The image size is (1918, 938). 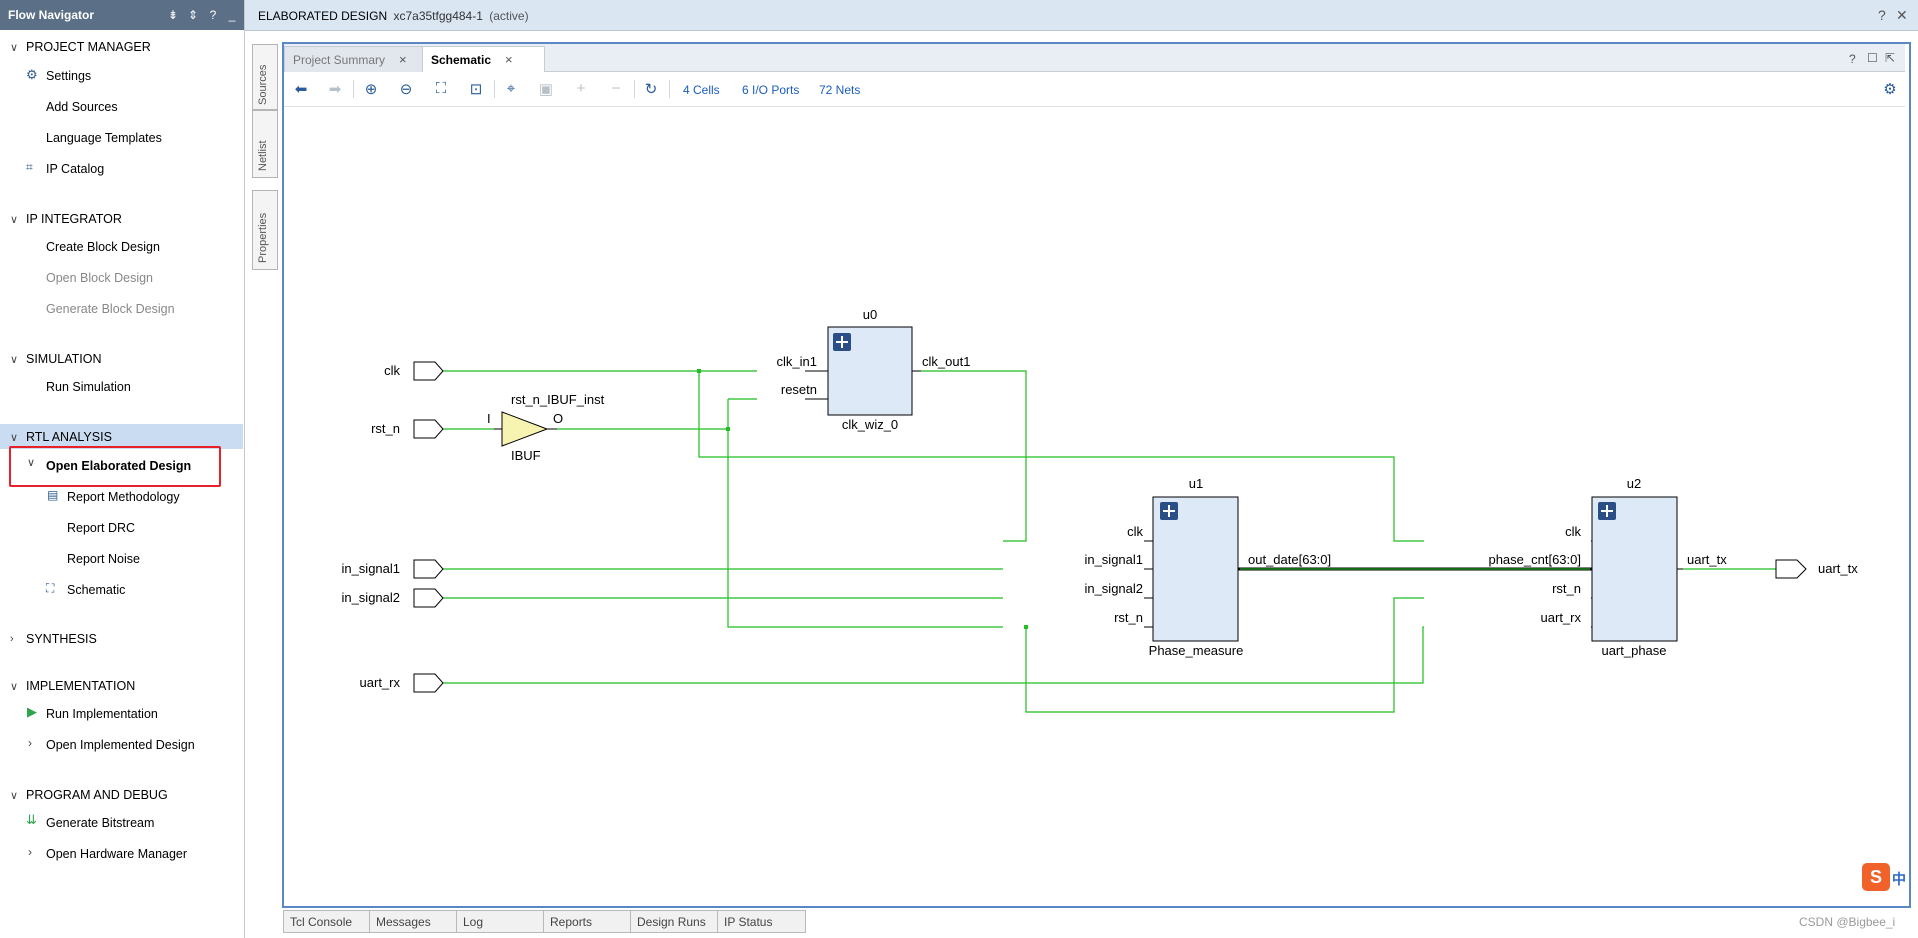 What do you see at coordinates (476, 89) in the screenshot?
I see `zoom-selection-icon: ⊡` at bounding box center [476, 89].